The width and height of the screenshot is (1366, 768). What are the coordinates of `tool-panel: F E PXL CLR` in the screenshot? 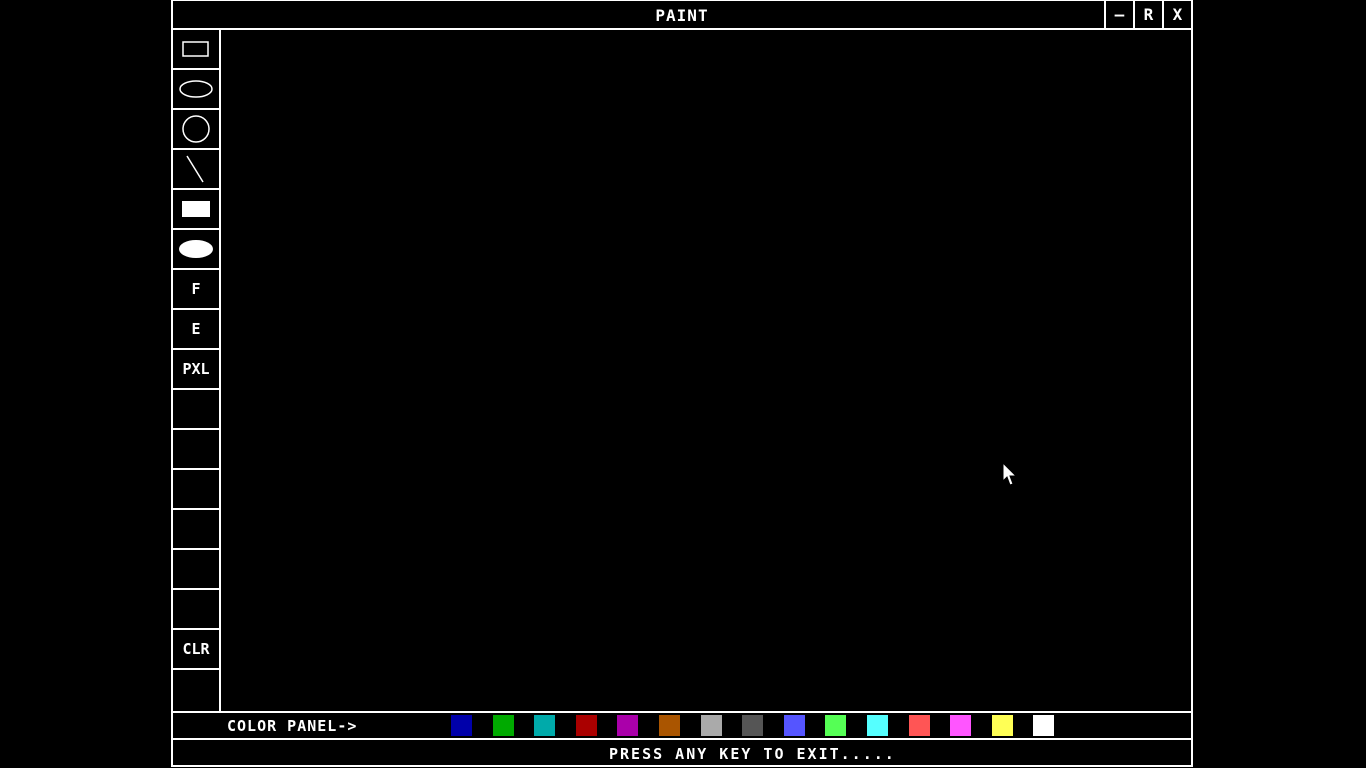 It's located at (197, 371).